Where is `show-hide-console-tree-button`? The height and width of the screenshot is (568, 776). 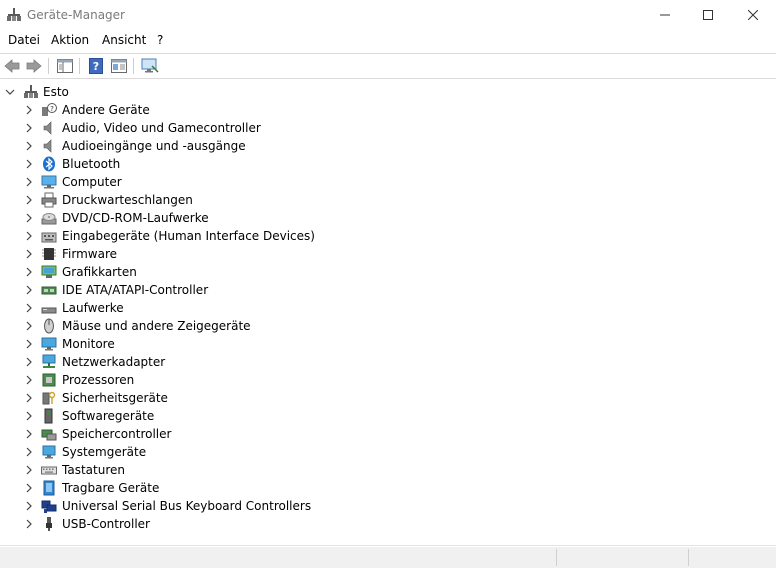
show-hide-console-tree-button is located at coordinates (65, 66).